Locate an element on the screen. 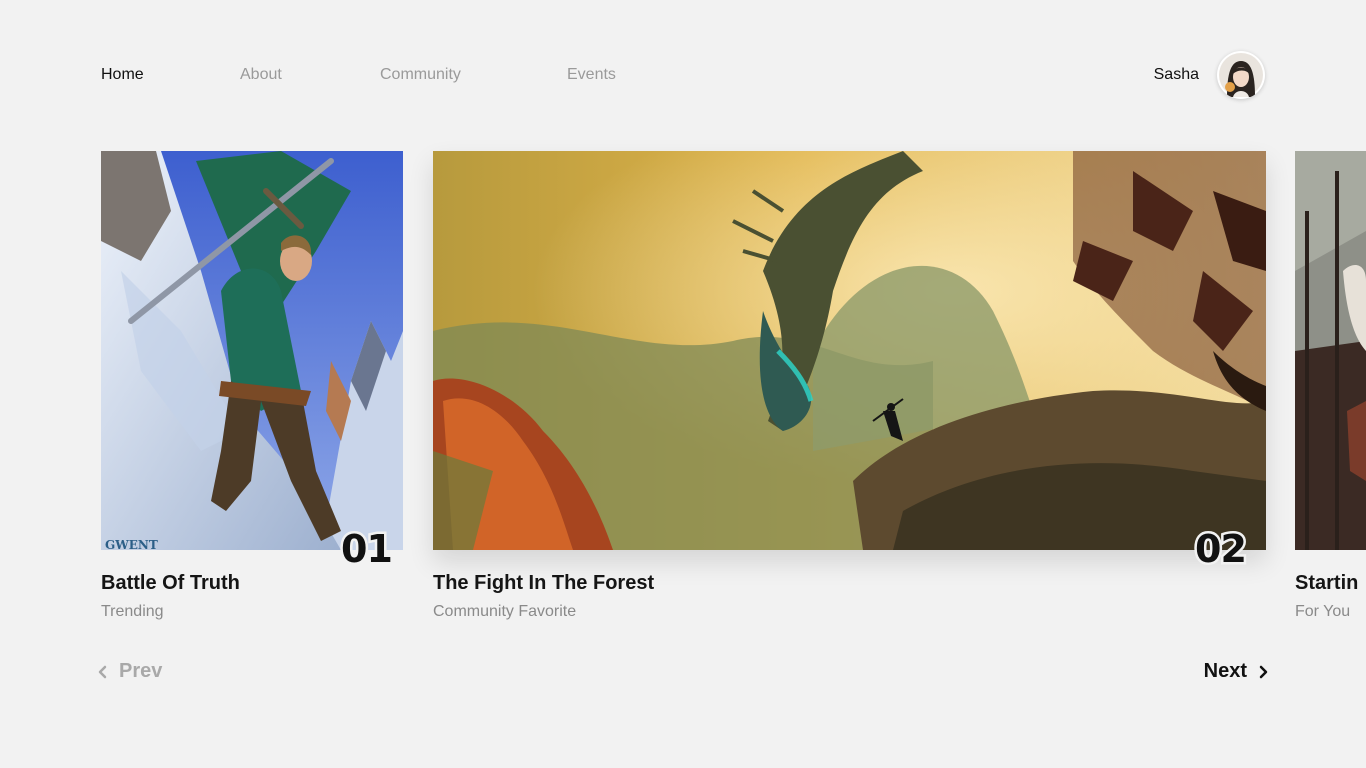 The height and width of the screenshot is (768, 1366). next-button: Next is located at coordinates (1236, 671).